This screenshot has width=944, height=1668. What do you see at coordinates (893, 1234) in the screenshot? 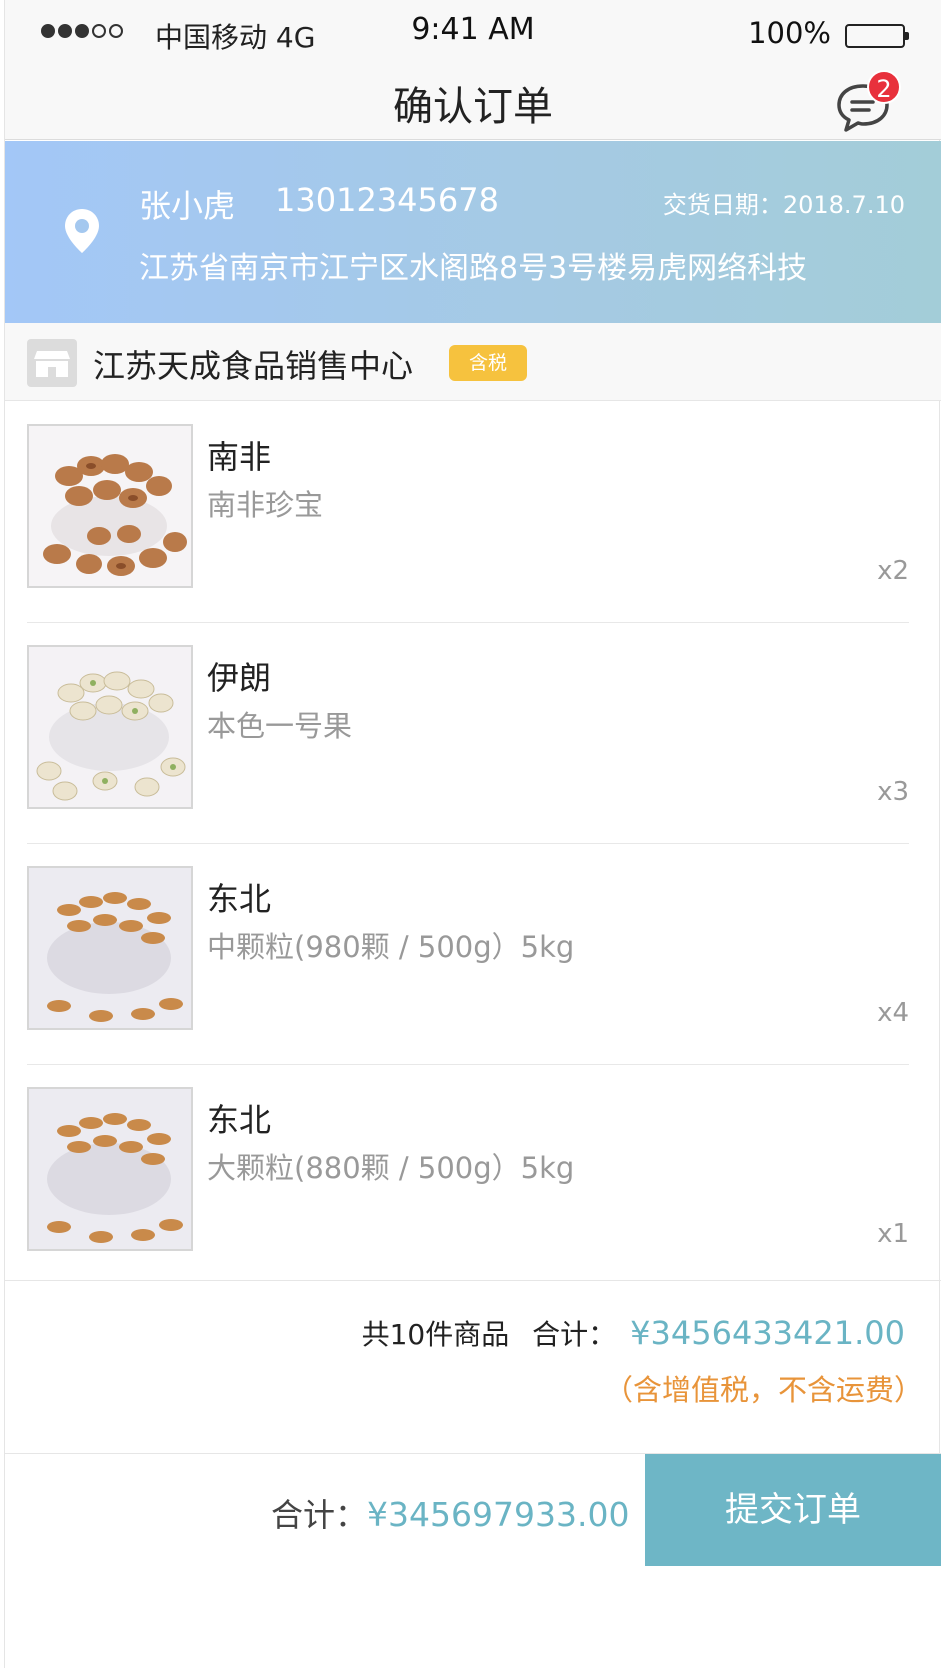
I see `item-quantity: x1` at bounding box center [893, 1234].